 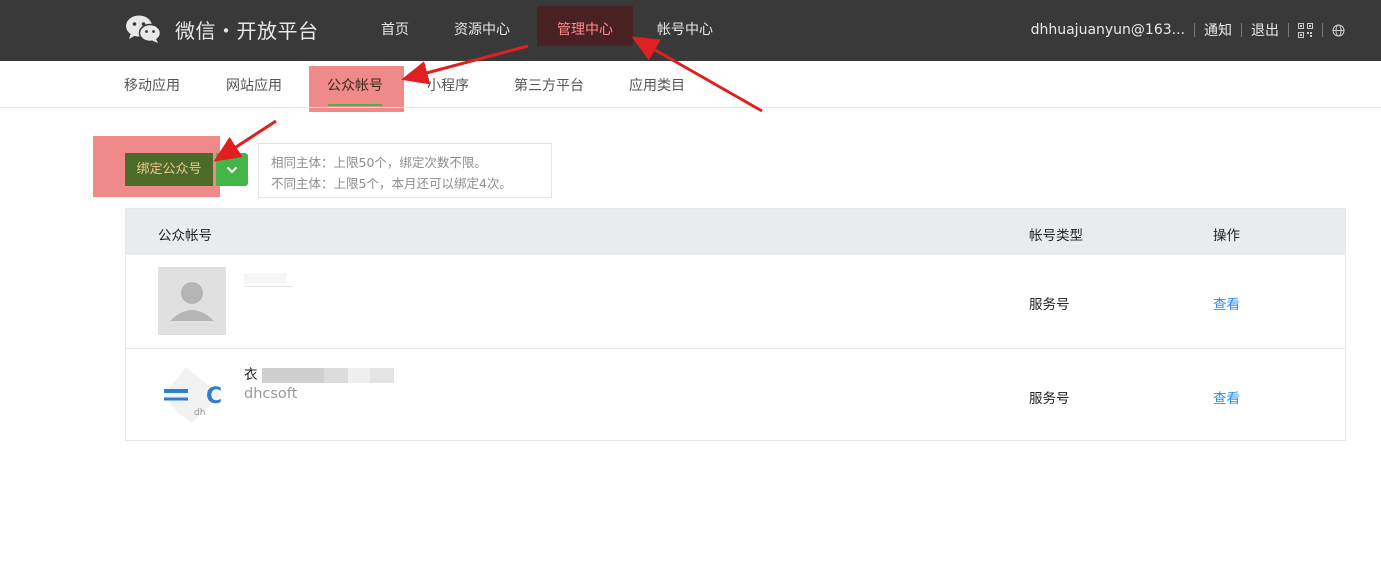 I want to click on subnav-official-account: 公众帐号, so click(x=355, y=85).